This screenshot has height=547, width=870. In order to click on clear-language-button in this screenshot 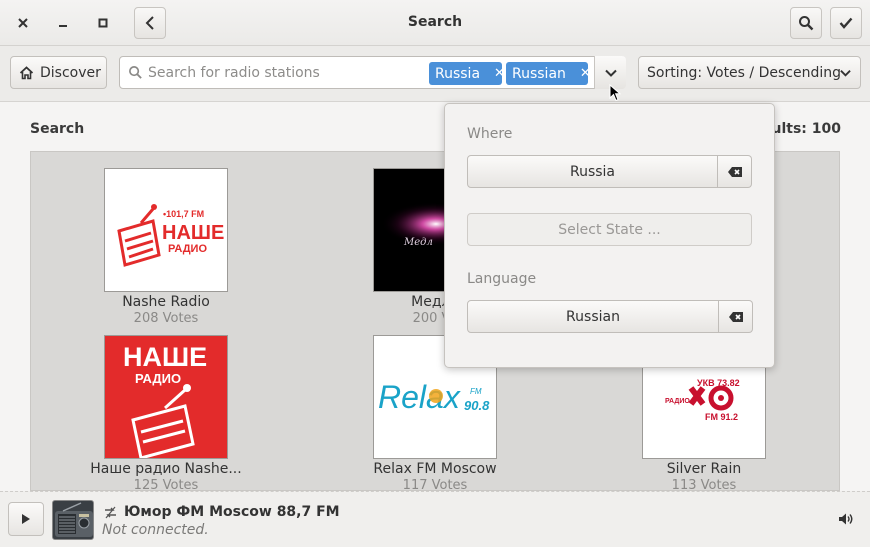, I will do `click(736, 316)`.